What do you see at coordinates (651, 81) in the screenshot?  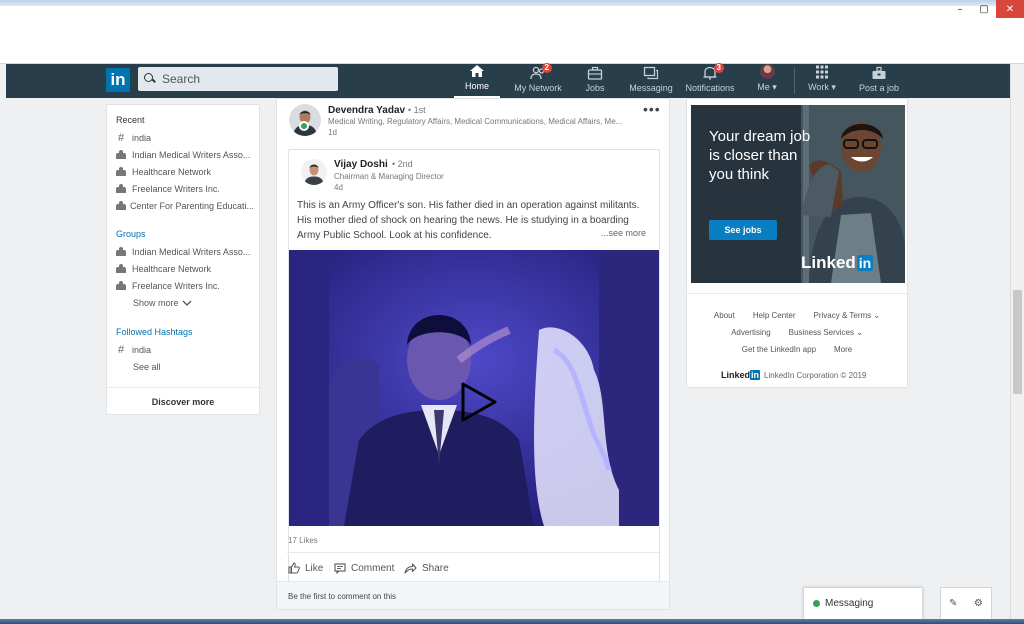 I see `nav-messaging: Messaging` at bounding box center [651, 81].